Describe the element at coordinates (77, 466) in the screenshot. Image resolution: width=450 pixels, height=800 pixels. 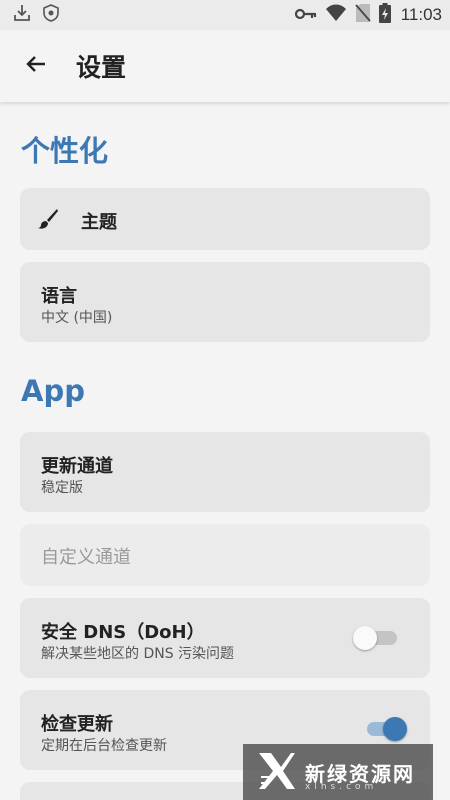
I see `update-channel-label: 更新通道` at that location.